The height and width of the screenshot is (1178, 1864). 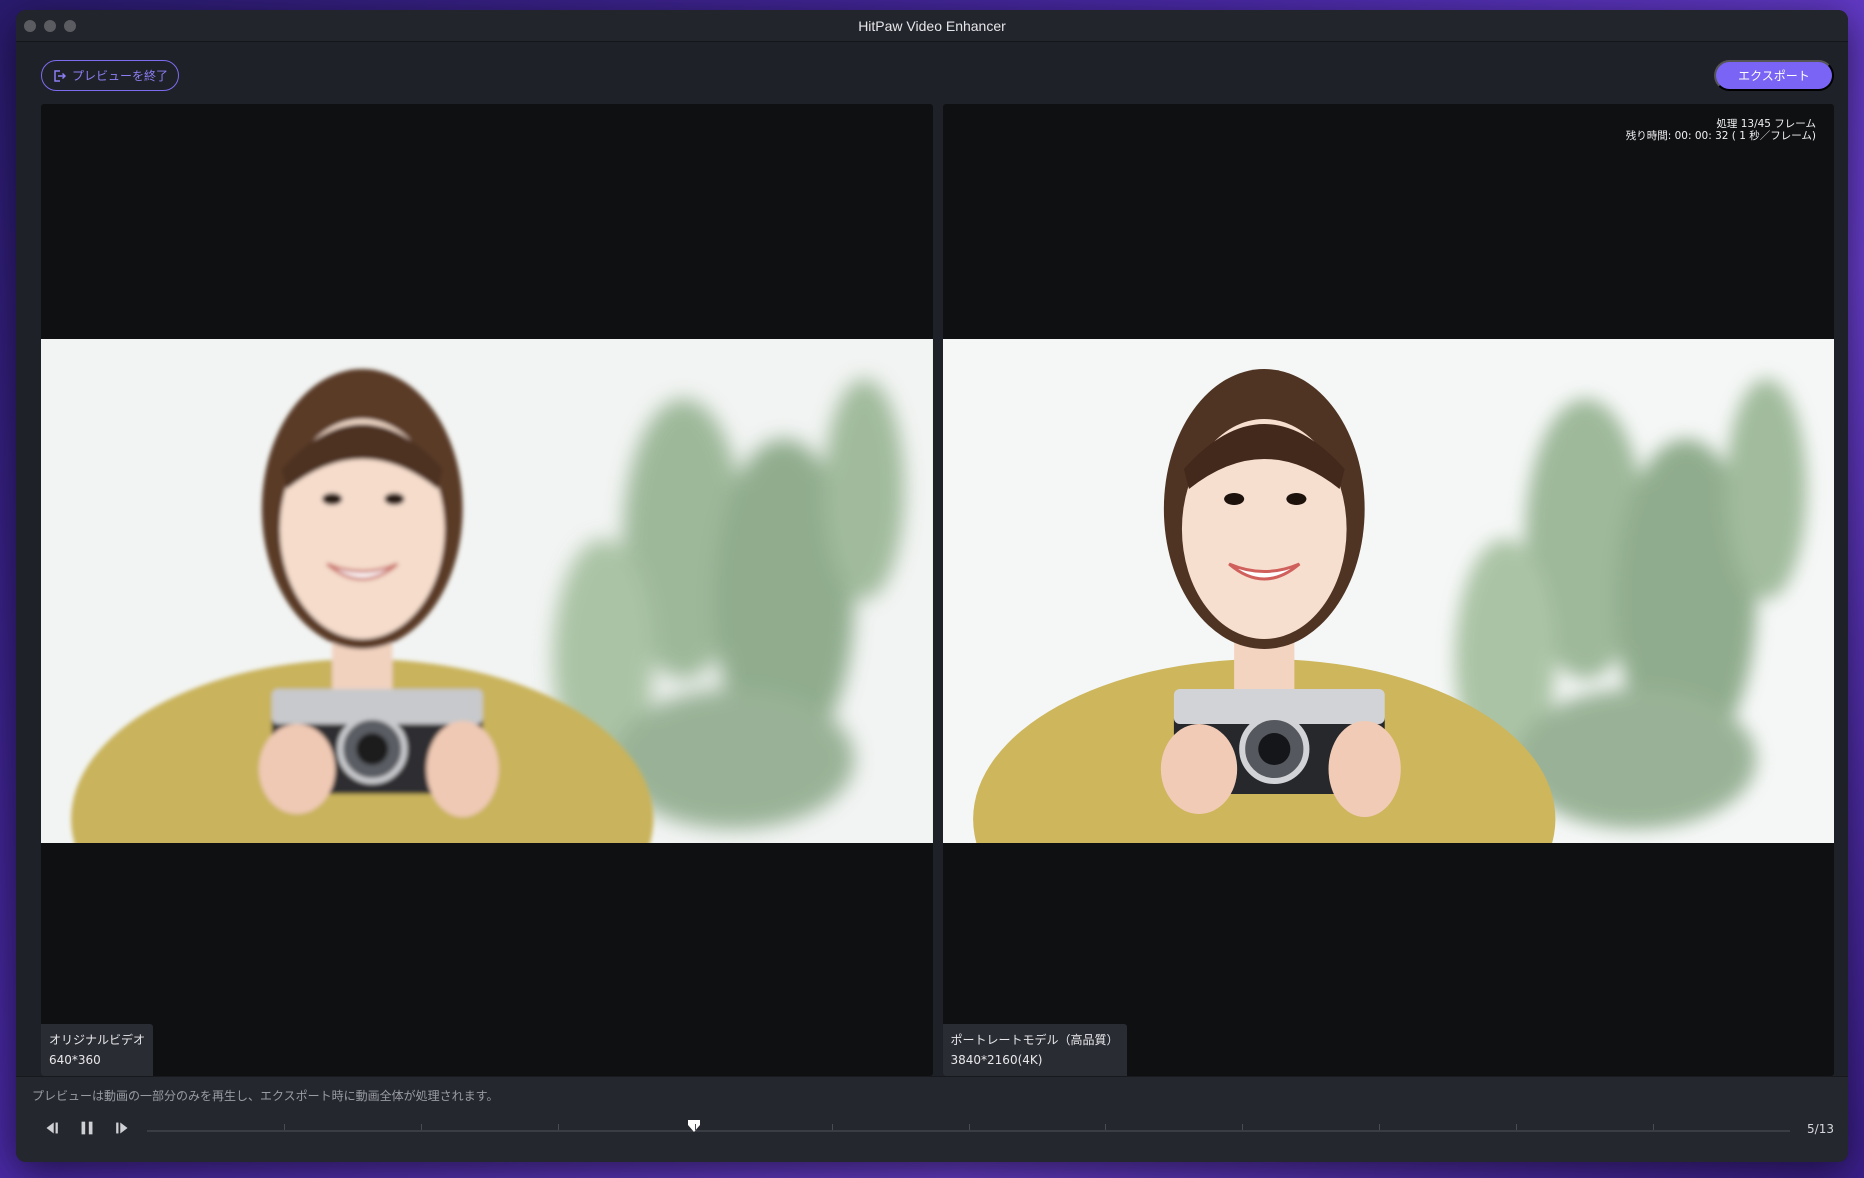 What do you see at coordinates (1034, 1050) in the screenshot?
I see `enhanced-video-label: ポートレートモデル（高品質） 3840*2160(4K)` at bounding box center [1034, 1050].